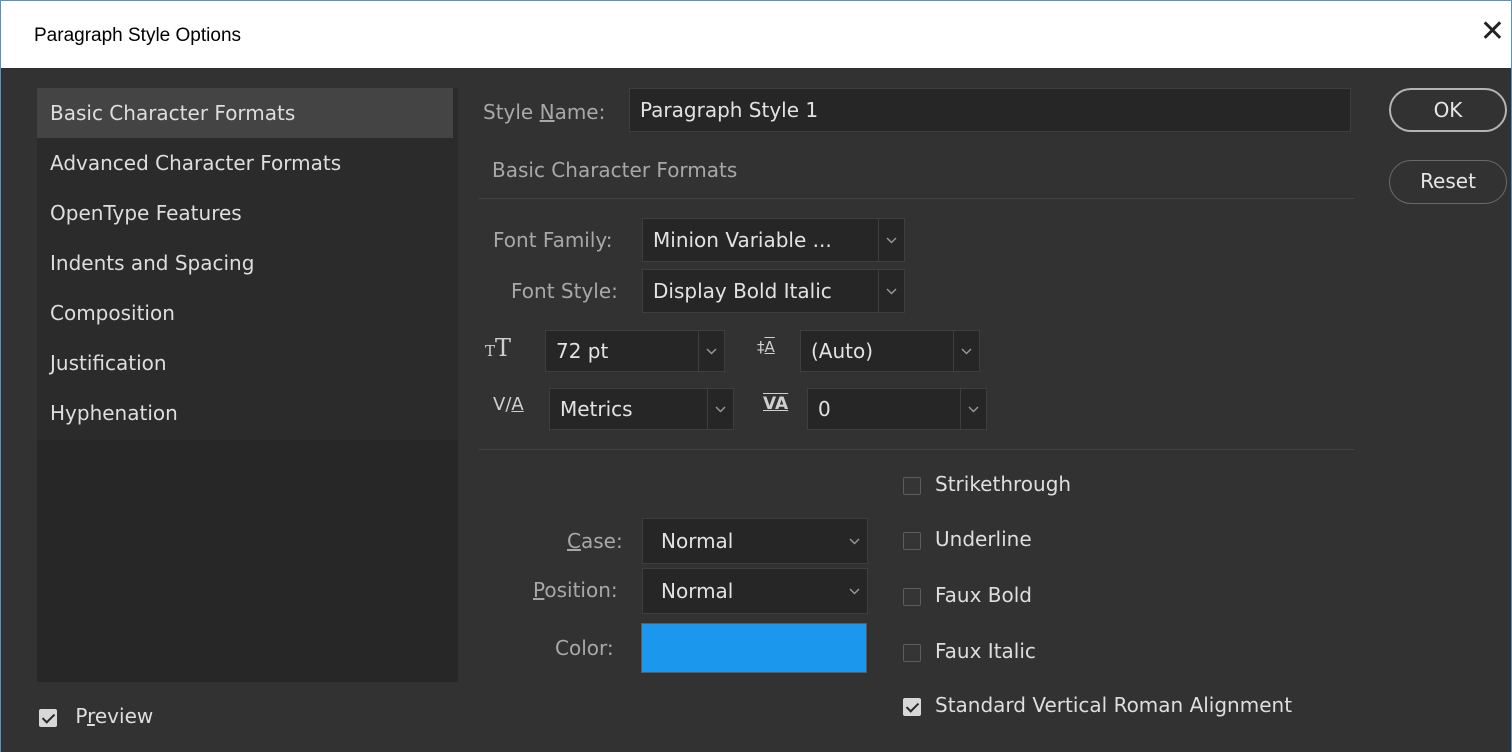 The height and width of the screenshot is (752, 1512). What do you see at coordinates (582, 351) in the screenshot?
I see `font-size-value: 72 pt` at bounding box center [582, 351].